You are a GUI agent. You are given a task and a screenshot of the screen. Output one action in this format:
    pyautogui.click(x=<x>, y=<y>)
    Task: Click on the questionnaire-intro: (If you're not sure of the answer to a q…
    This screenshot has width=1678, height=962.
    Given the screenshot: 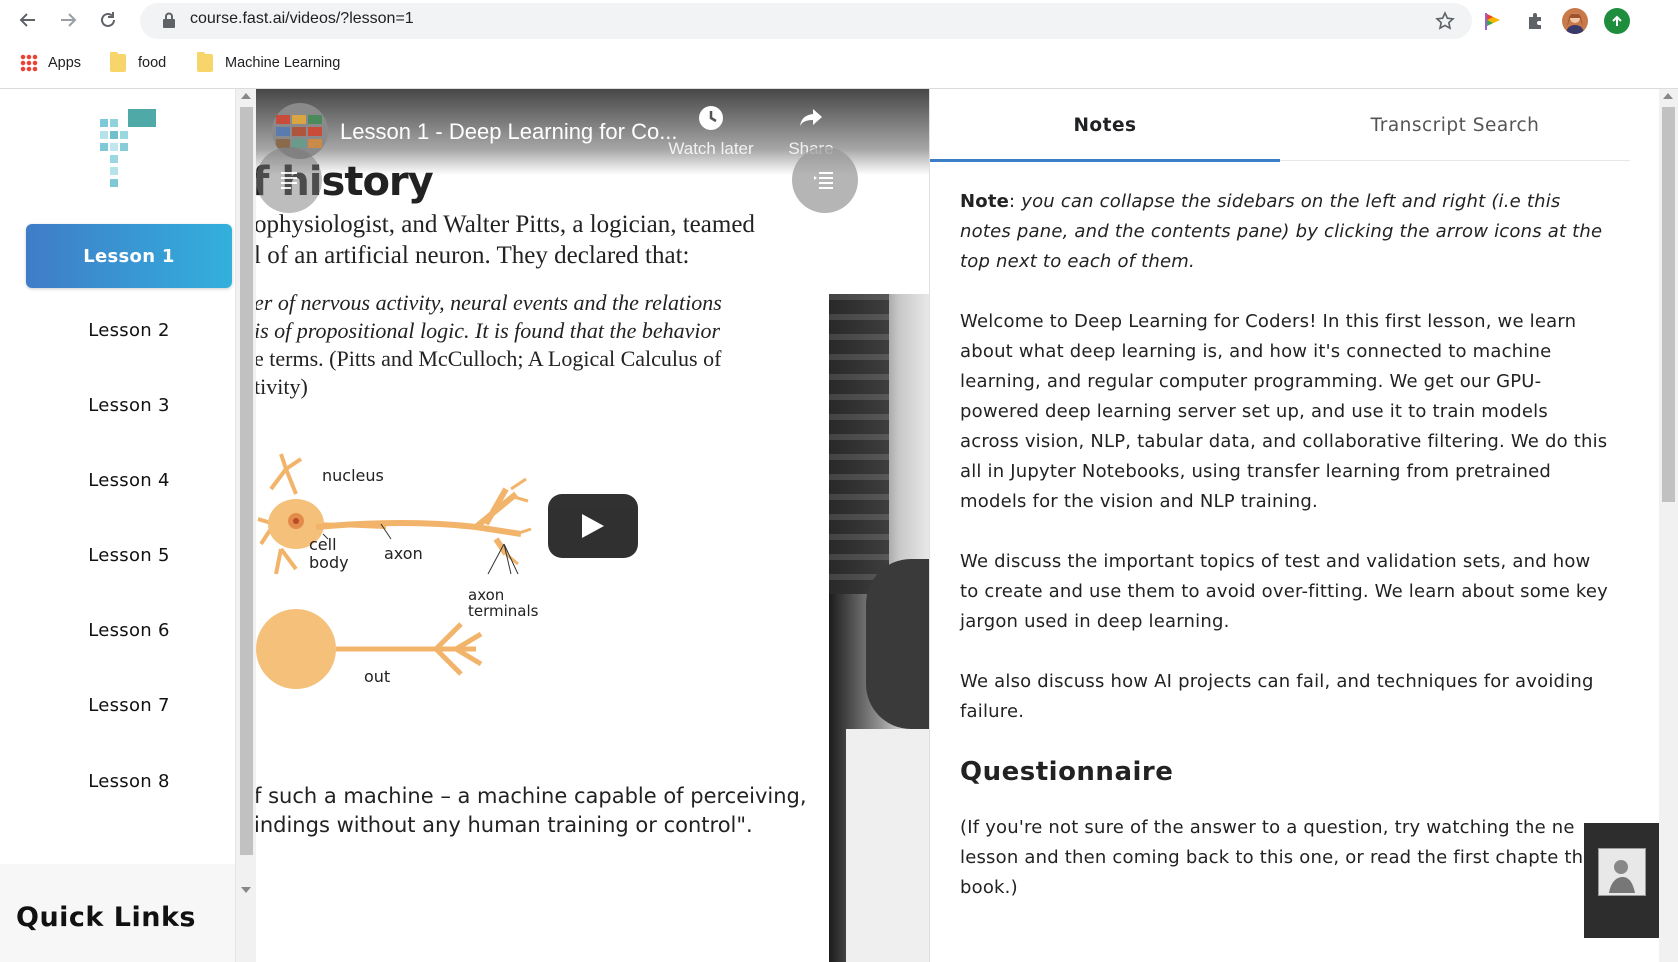 What is the action you would take?
    pyautogui.click(x=1277, y=857)
    